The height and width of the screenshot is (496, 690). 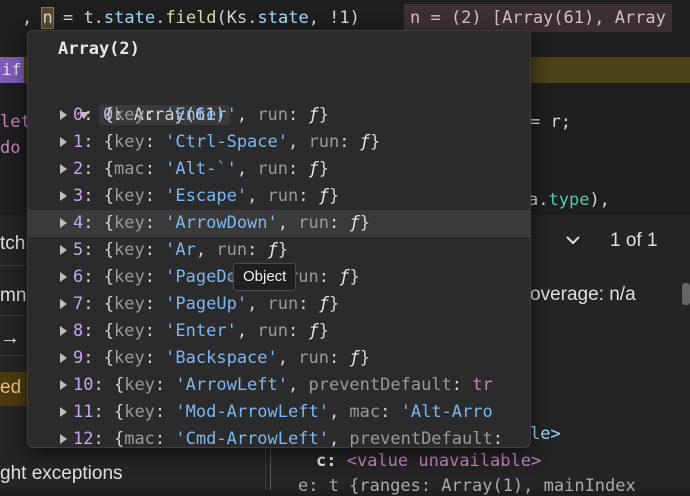 What do you see at coordinates (444, 461) in the screenshot?
I see `scope-value: <value unavailable>` at bounding box center [444, 461].